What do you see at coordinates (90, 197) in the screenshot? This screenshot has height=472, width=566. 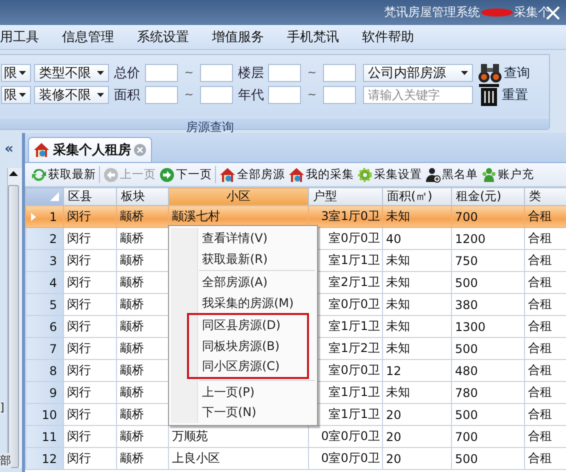 I see `column-header: 区县` at bounding box center [90, 197].